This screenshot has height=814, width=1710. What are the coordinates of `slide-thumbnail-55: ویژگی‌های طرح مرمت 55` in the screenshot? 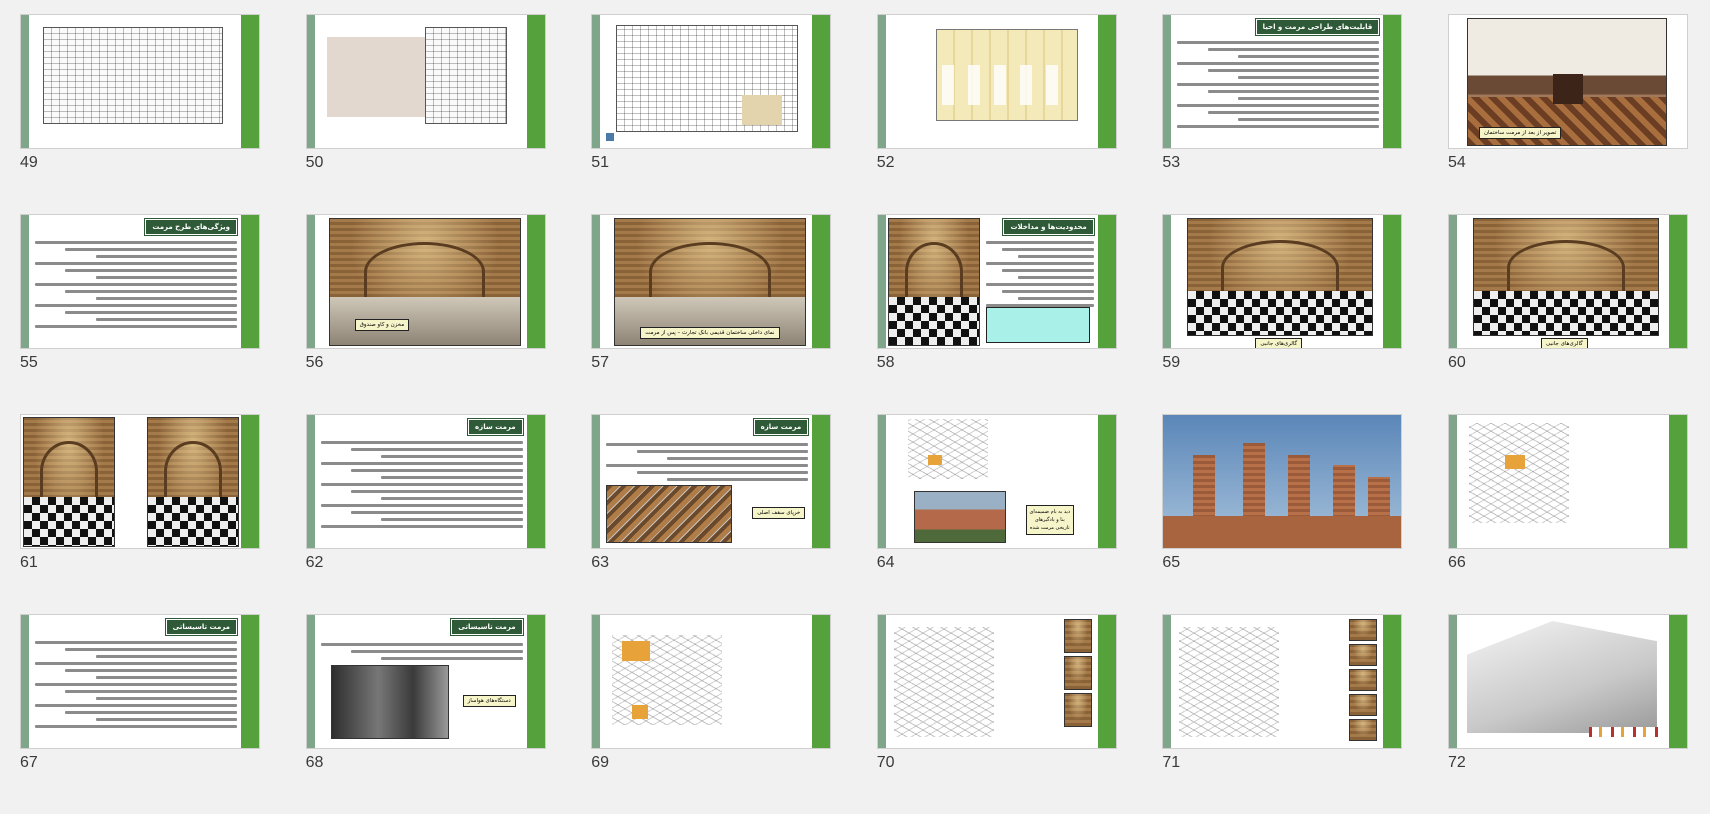 It's located at (140, 314).